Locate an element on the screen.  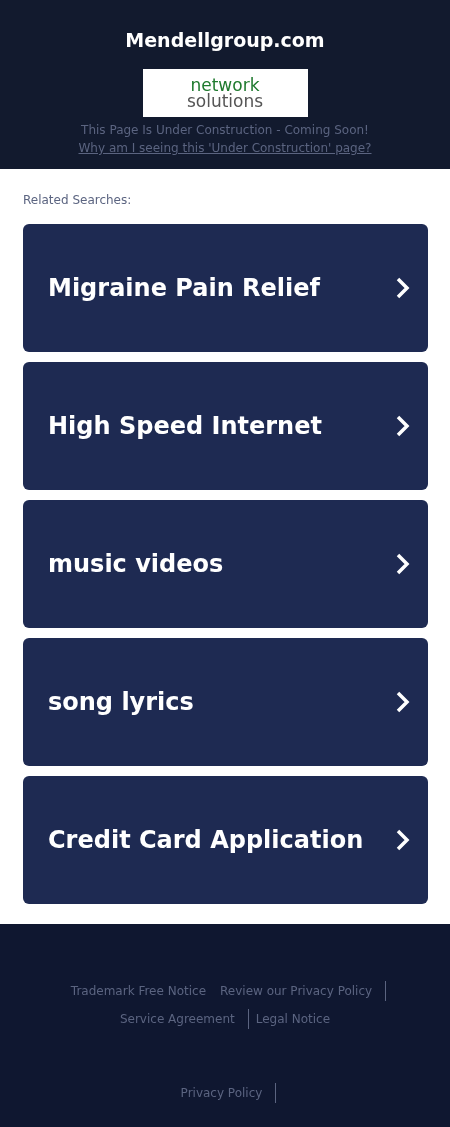
footer-link: Trademark Free Notice is located at coordinates (138, 991).